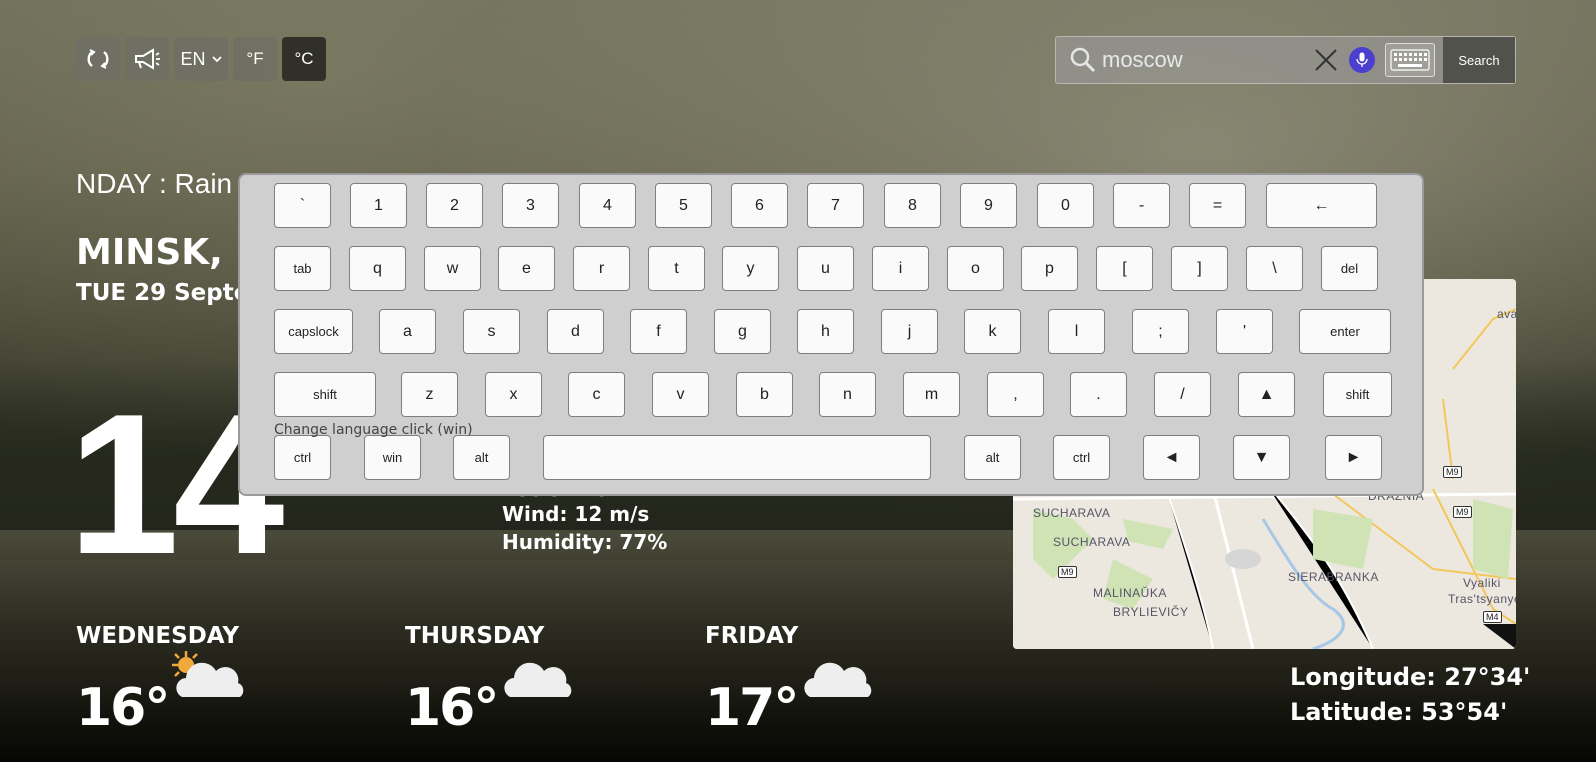  What do you see at coordinates (407, 331) in the screenshot?
I see `key: a` at bounding box center [407, 331].